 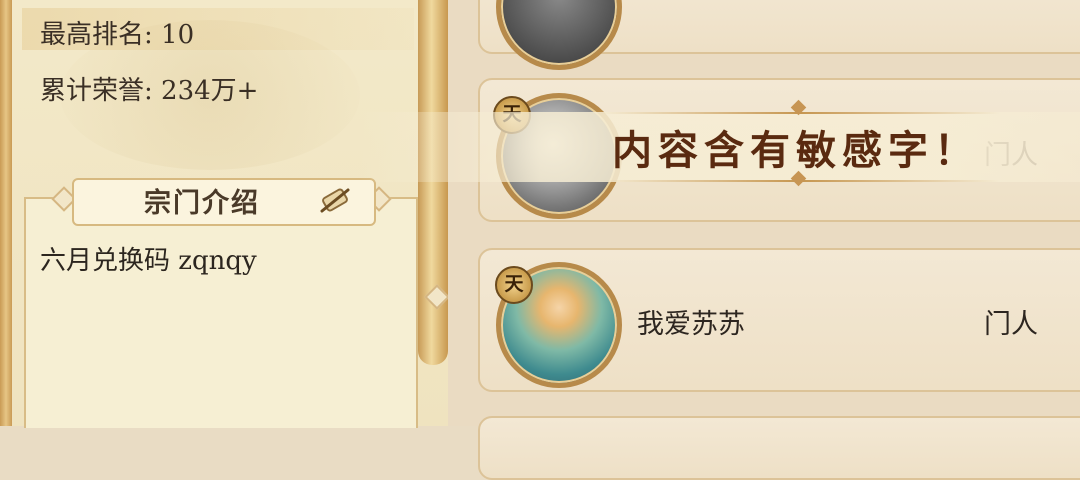 I want to click on toast-message: 内容含有敏感字！, so click(x=796, y=150).